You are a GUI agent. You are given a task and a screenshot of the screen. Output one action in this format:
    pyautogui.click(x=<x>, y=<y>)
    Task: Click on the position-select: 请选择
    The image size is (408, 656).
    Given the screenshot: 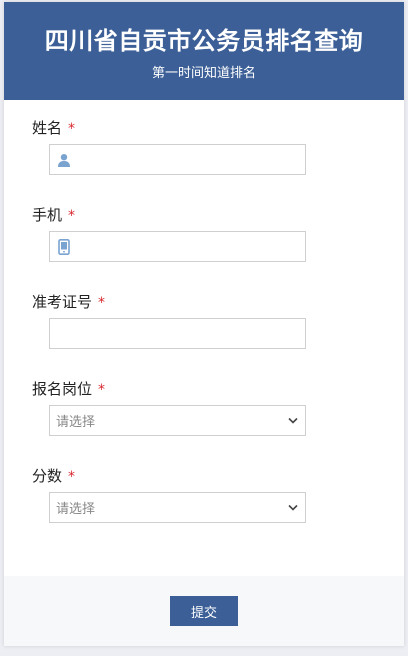 What is the action you would take?
    pyautogui.click(x=177, y=420)
    